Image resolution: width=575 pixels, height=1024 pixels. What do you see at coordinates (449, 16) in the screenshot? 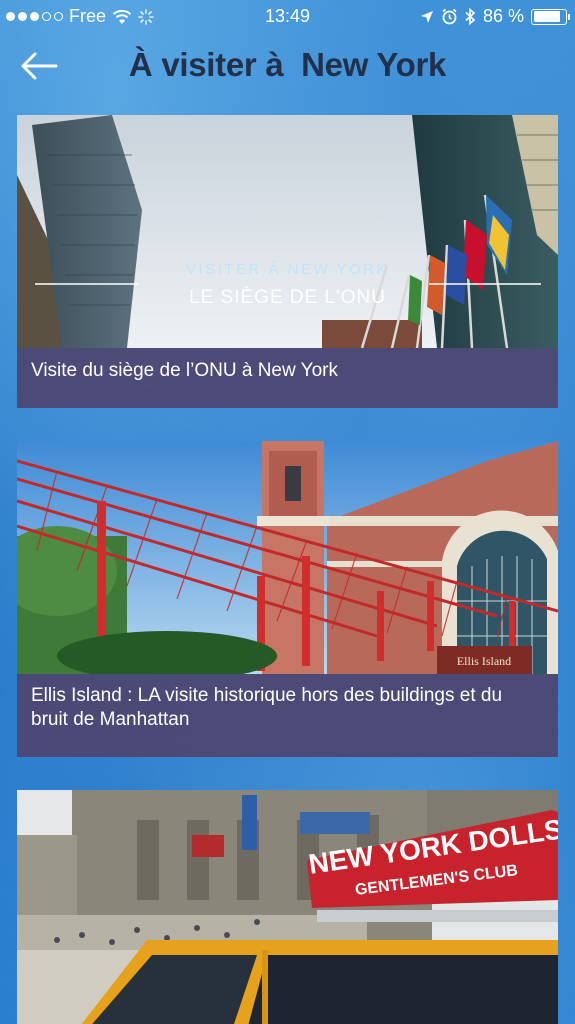
I see `alarm-icon` at bounding box center [449, 16].